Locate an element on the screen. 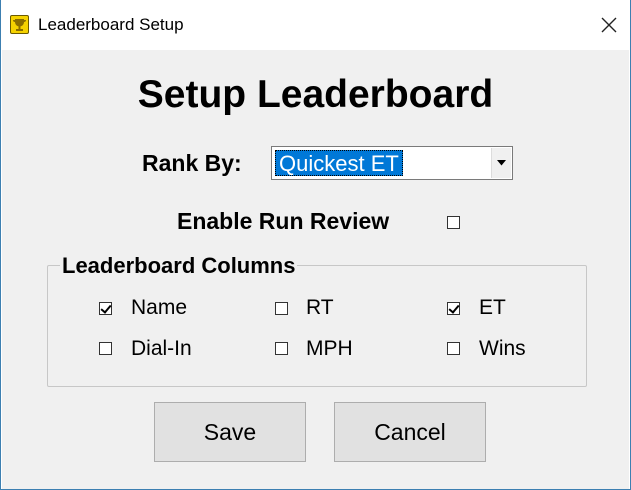 This screenshot has width=631, height=490. chevron-down-icon is located at coordinates (501, 163).